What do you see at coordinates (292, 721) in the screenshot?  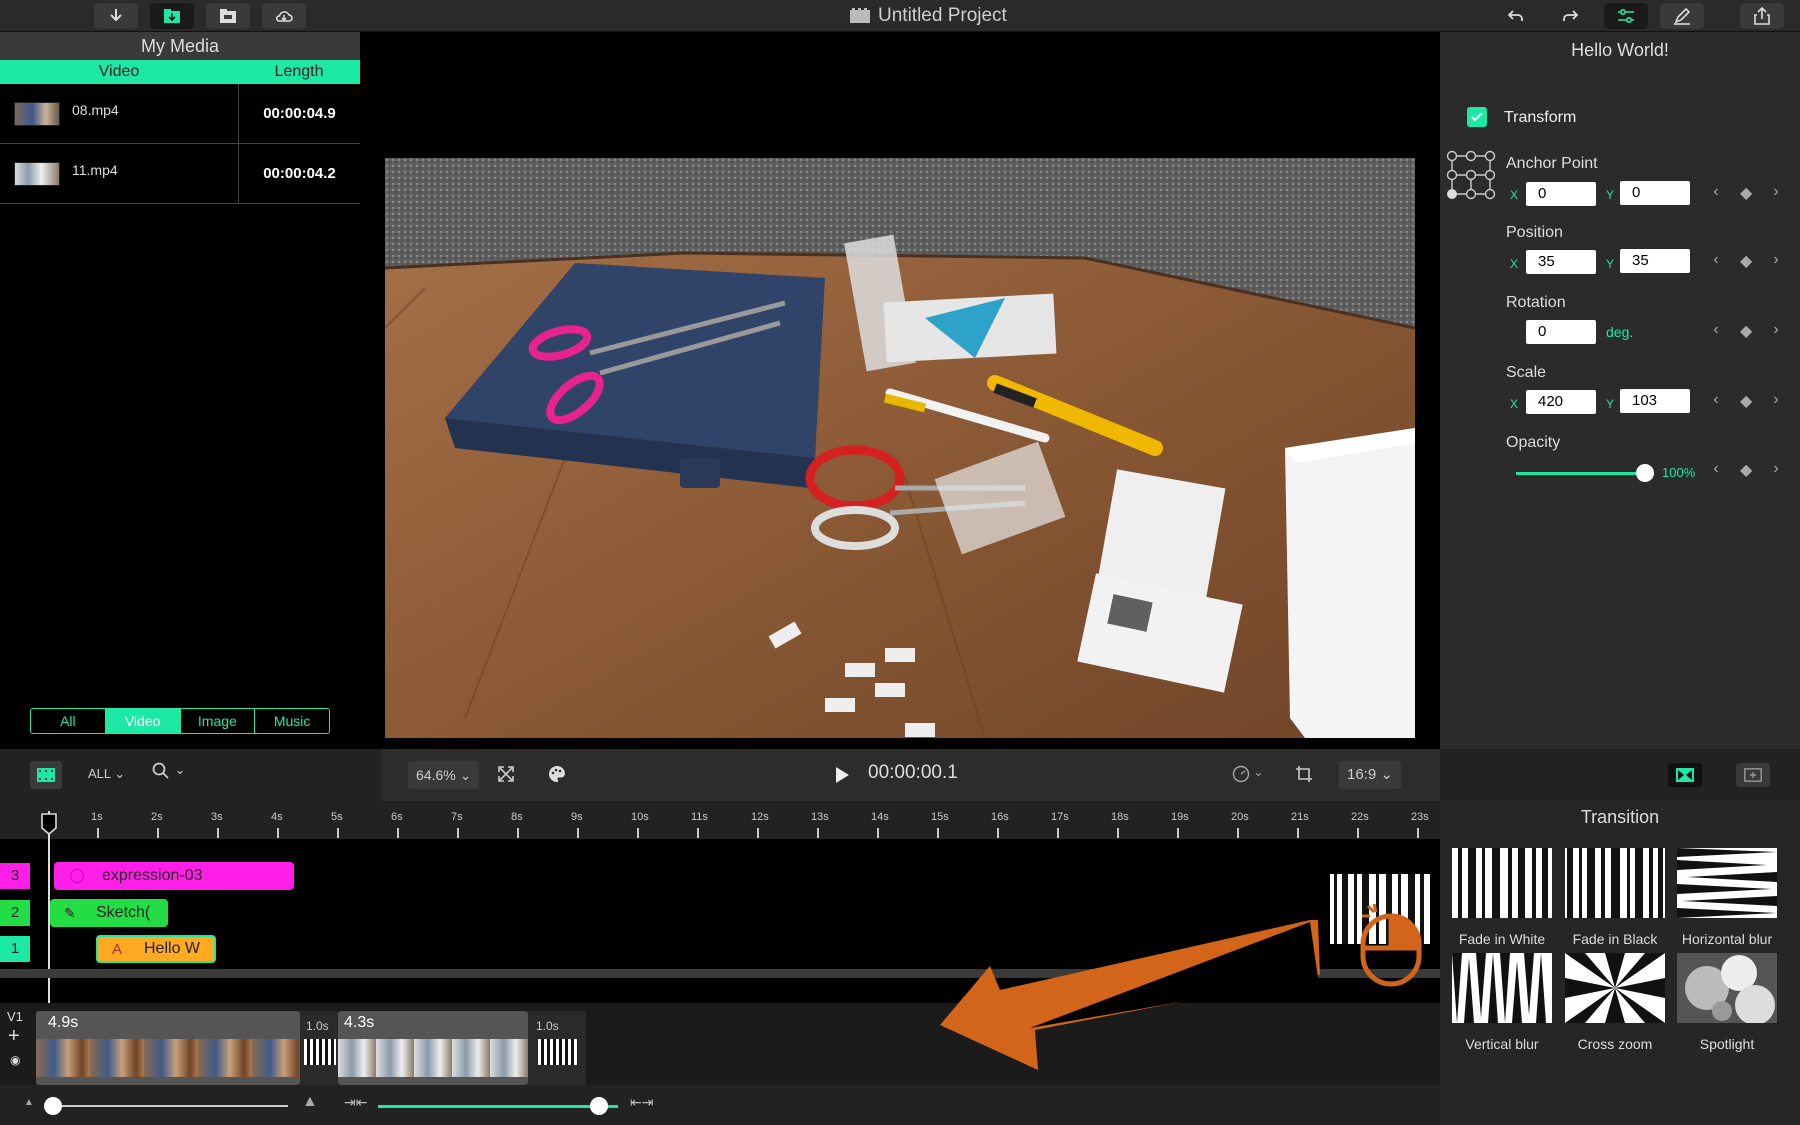 I see `filter-music: Music` at bounding box center [292, 721].